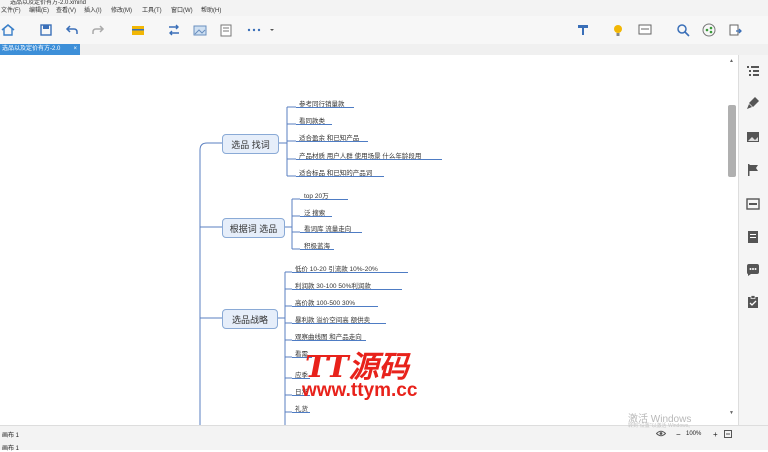 The width and height of the screenshot is (768, 452). I want to click on search-icon, so click(683, 30).